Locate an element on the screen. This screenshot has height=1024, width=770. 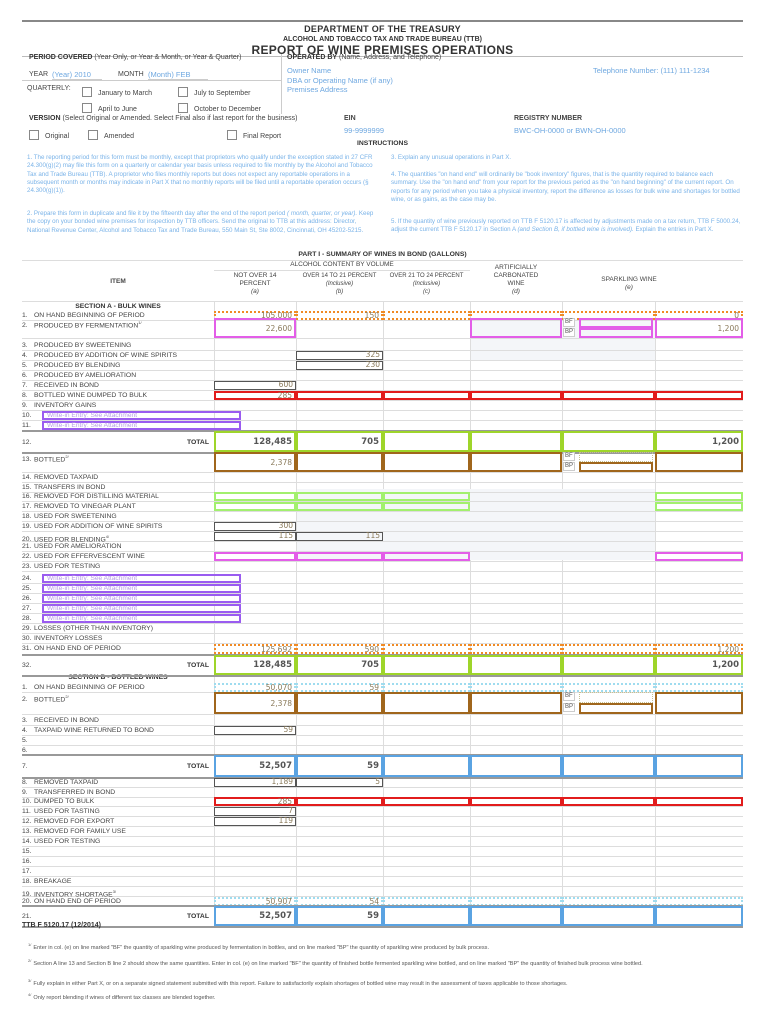
cell-a: 1,189 is located at coordinates (255, 782).